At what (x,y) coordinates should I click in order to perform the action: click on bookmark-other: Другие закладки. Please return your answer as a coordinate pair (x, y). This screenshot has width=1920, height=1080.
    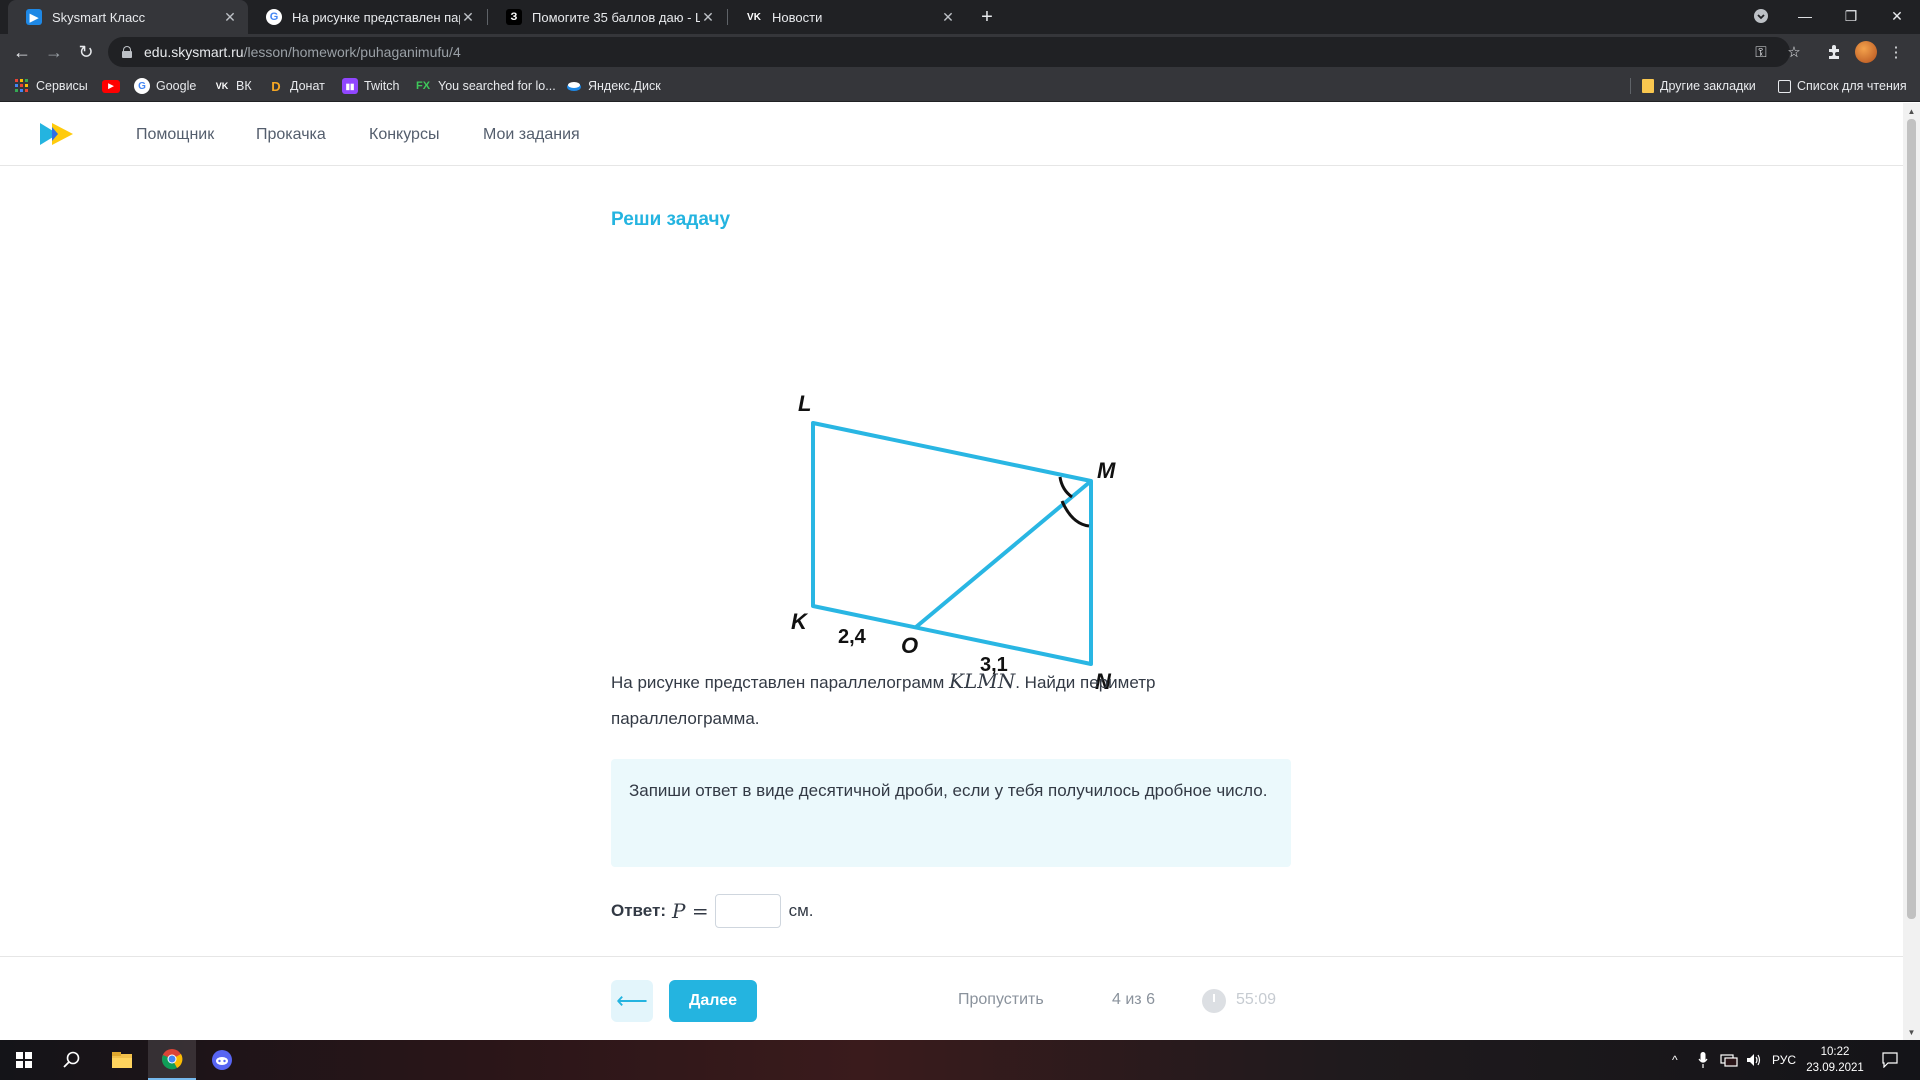
    Looking at the image, I should click on (1699, 86).